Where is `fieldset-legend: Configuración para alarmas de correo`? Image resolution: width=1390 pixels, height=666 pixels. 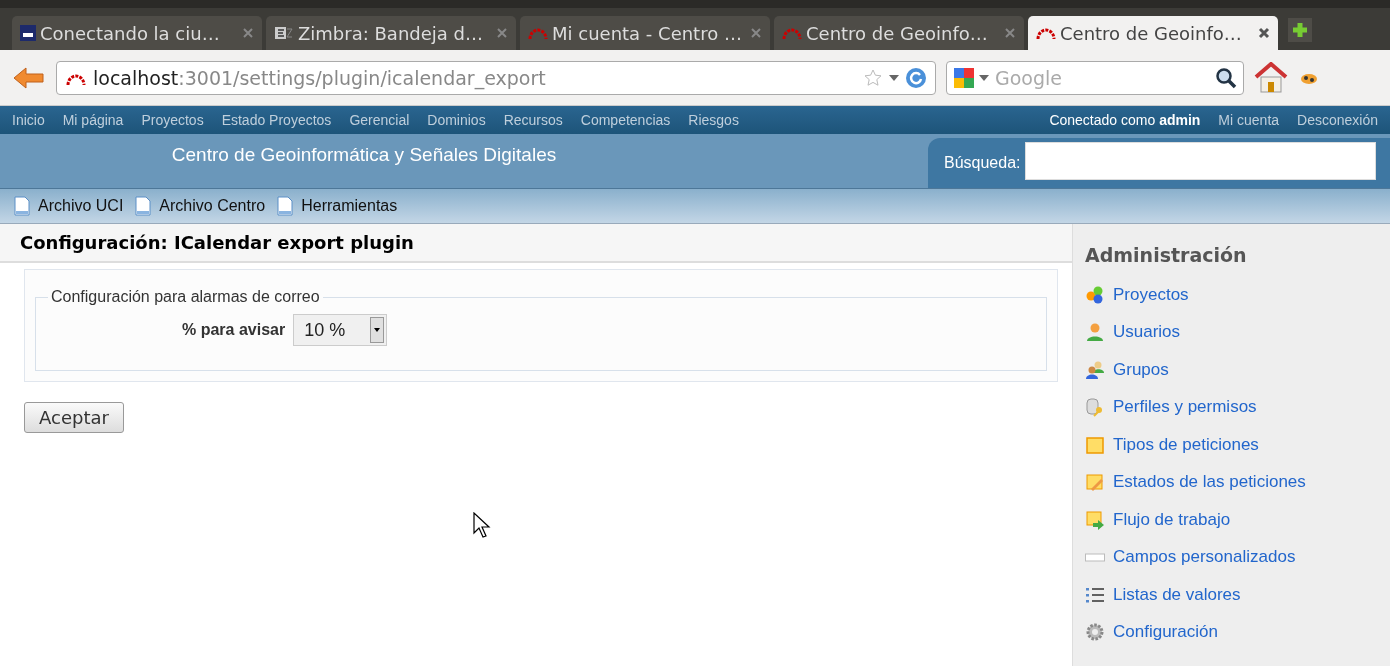 fieldset-legend: Configuración para alarmas de correo is located at coordinates (185, 297).